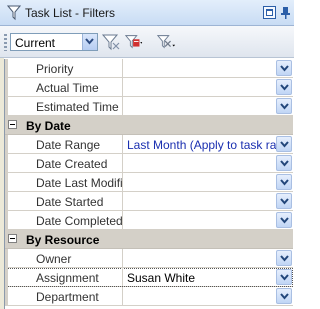  I want to click on property-value: Last Month (Apply to task range), so click(200, 144).